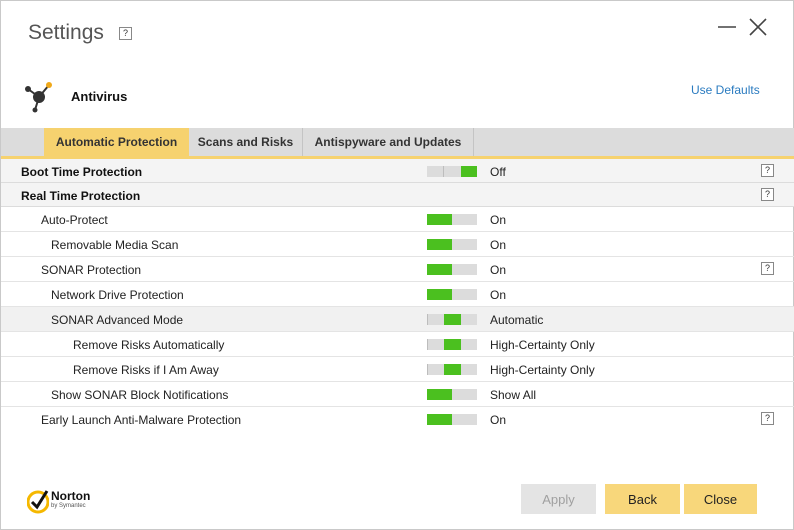 The height and width of the screenshot is (530, 794). Describe the element at coordinates (558, 499) in the screenshot. I see `apply-button: Apply` at that location.